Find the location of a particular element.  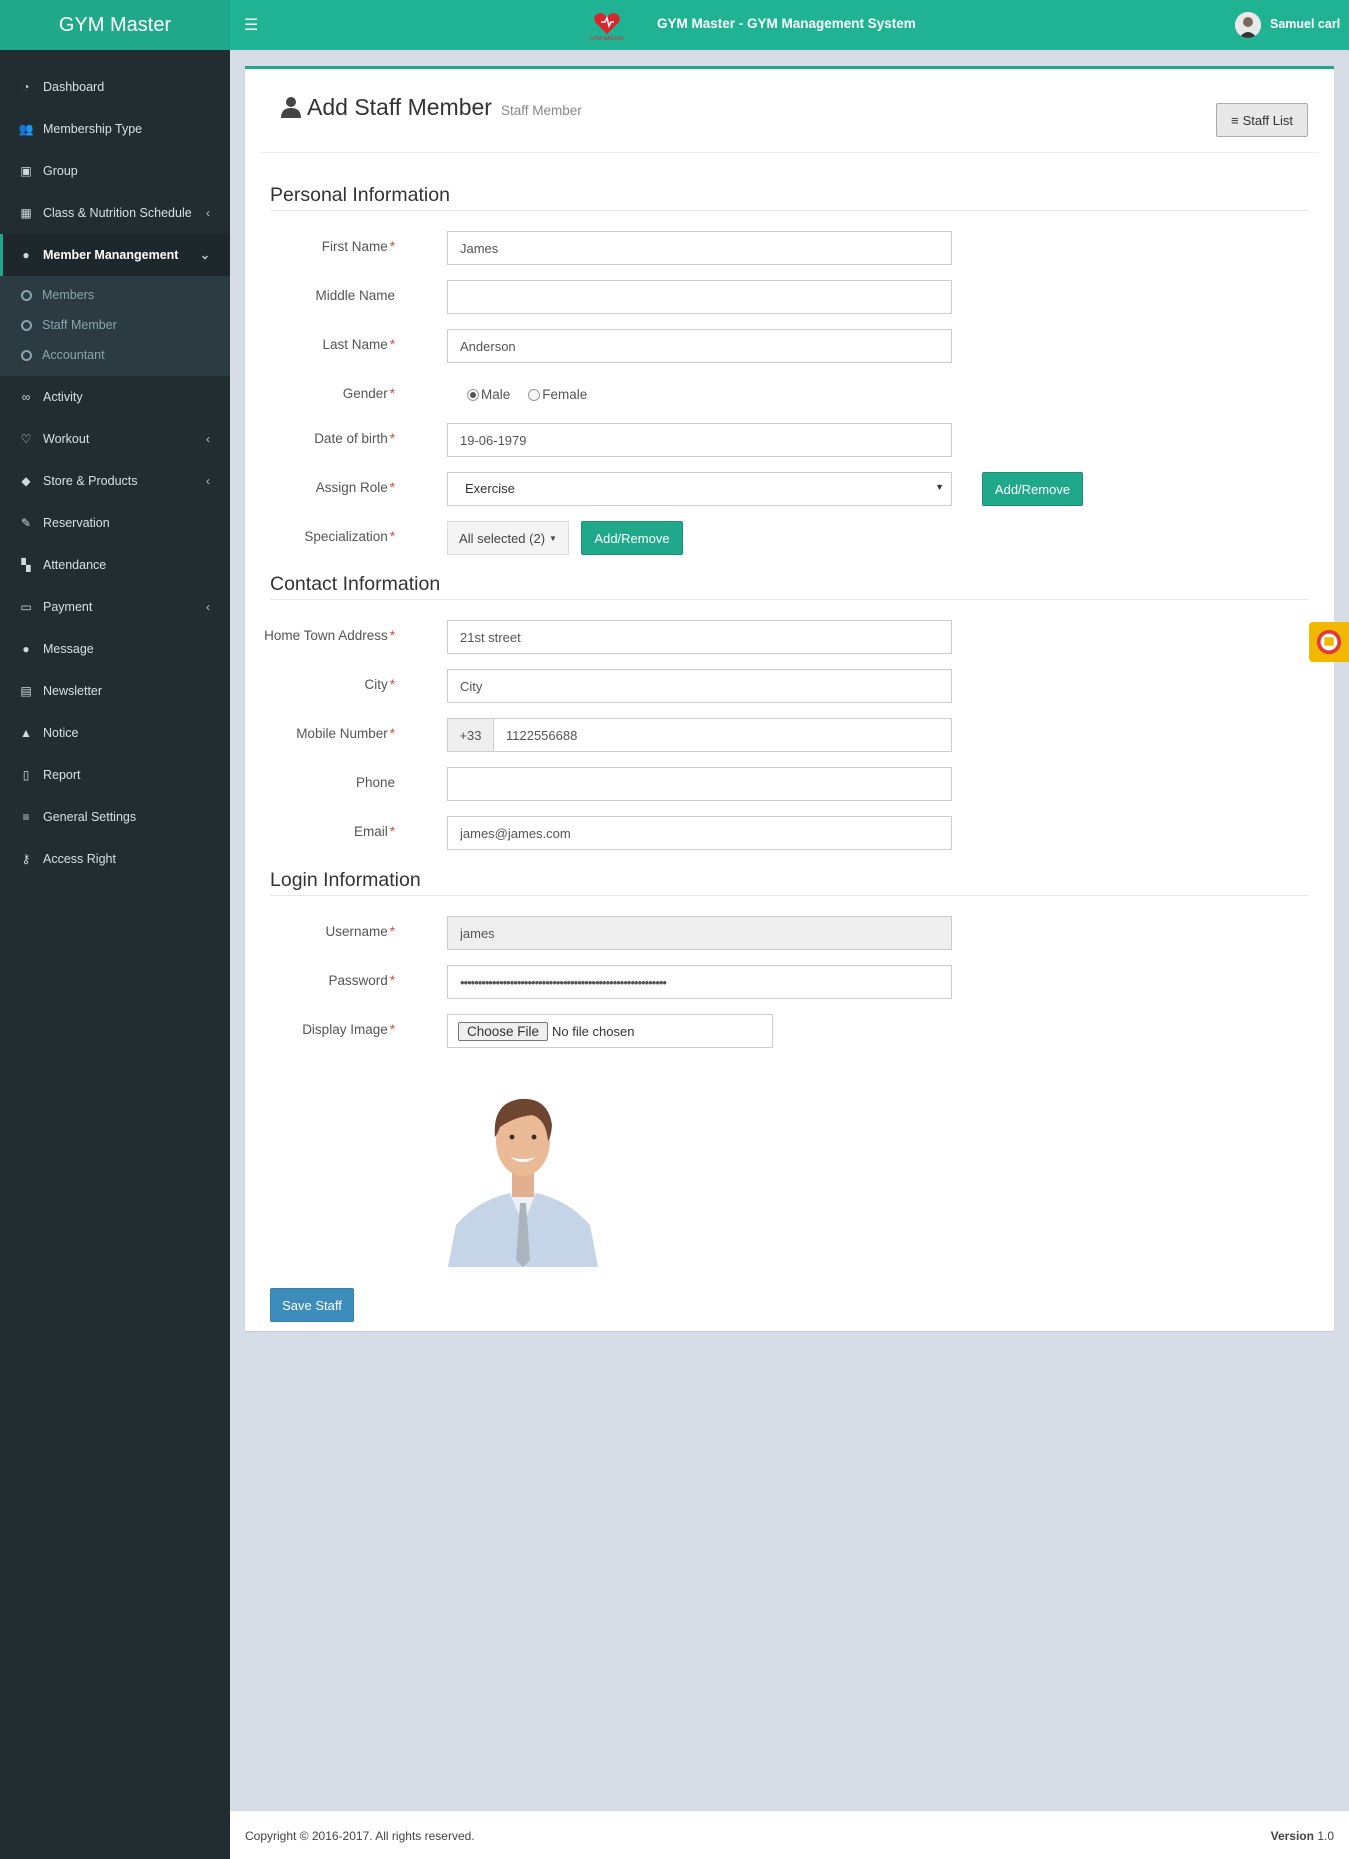

sidebar-item-label: General Settings is located at coordinates (90, 817).